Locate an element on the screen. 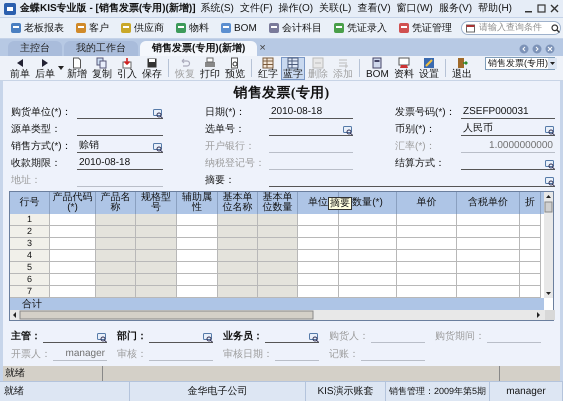 The image size is (563, 401). maximize-icon is located at coordinates (541, 8).